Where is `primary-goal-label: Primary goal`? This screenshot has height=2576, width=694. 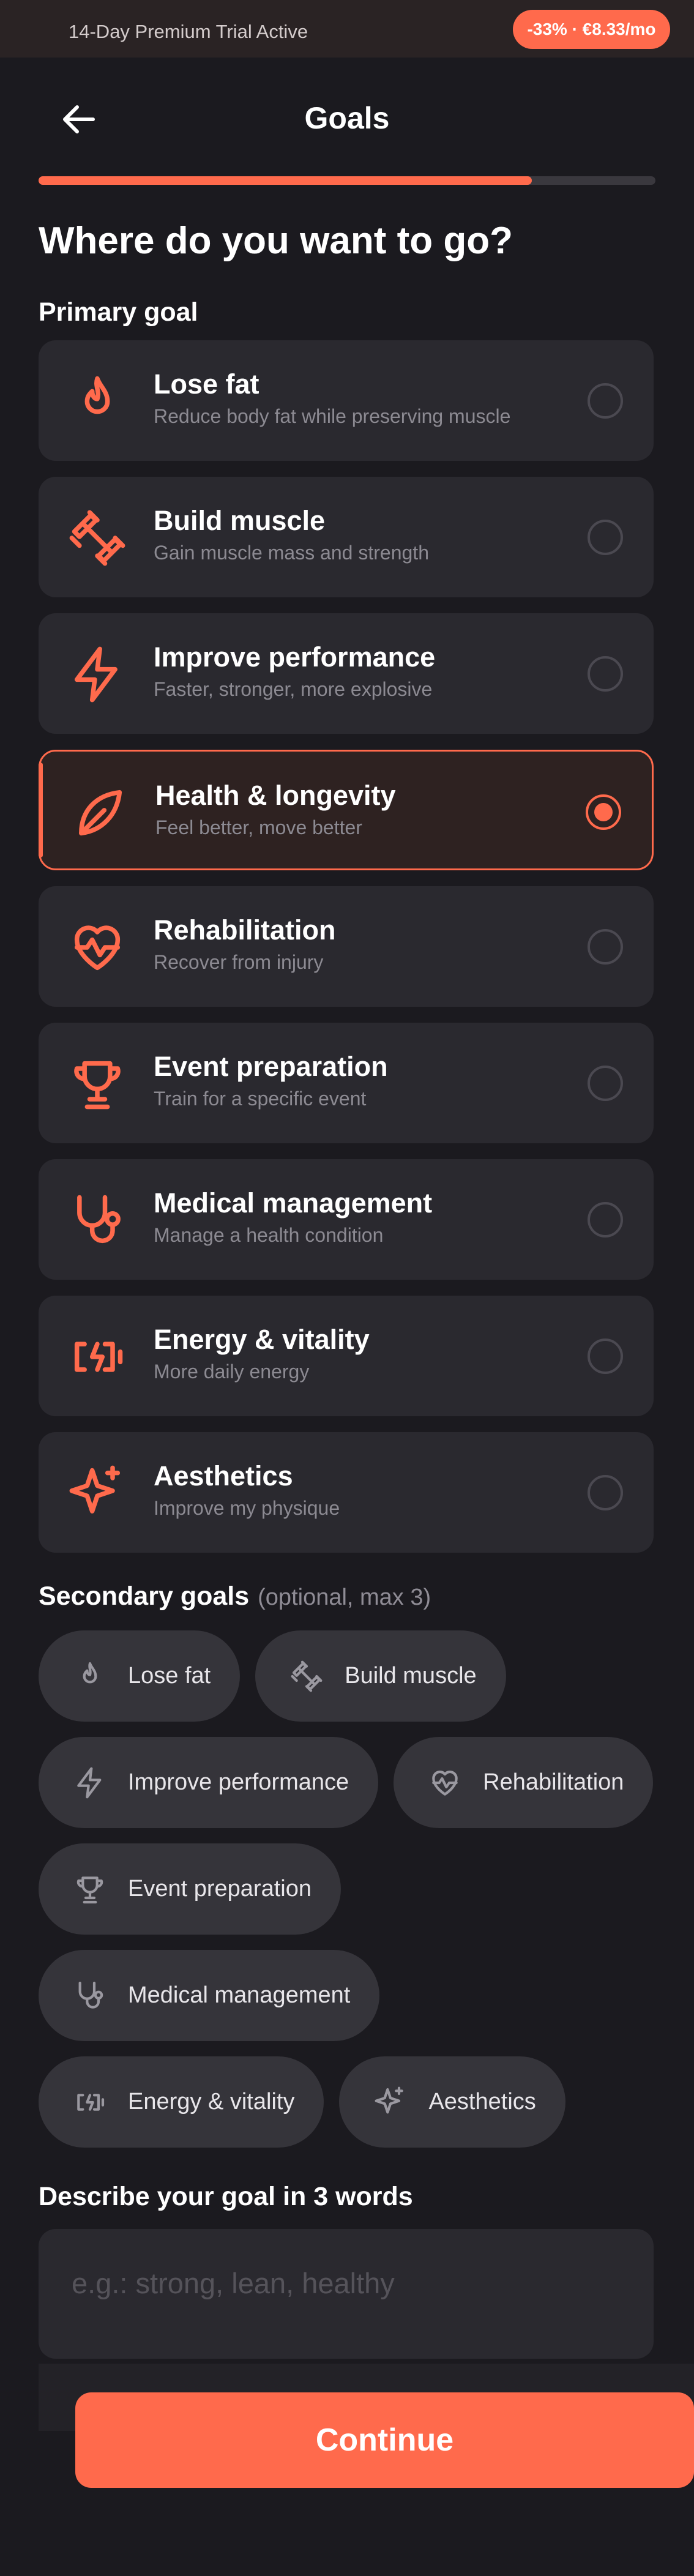
primary-goal-label: Primary goal is located at coordinates (118, 312).